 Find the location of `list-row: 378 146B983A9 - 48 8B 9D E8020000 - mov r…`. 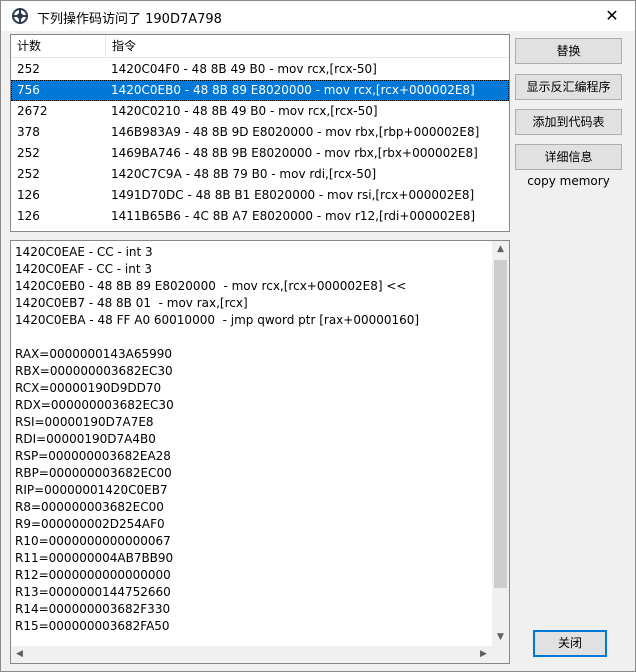

list-row: 378 146B983A9 - 48 8B 9D E8020000 - mov r… is located at coordinates (260, 132).